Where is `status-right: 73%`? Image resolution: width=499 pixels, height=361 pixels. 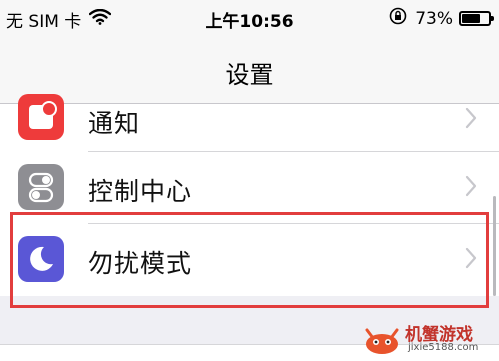
status-right: 73% is located at coordinates (441, 18).